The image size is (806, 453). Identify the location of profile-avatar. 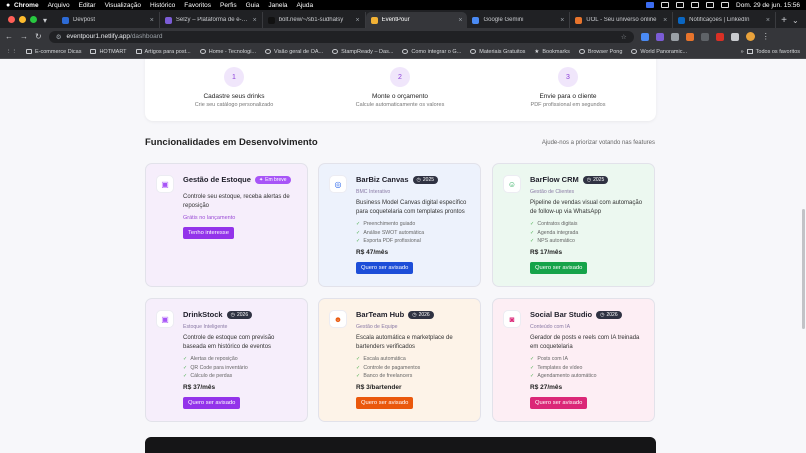
(750, 36).